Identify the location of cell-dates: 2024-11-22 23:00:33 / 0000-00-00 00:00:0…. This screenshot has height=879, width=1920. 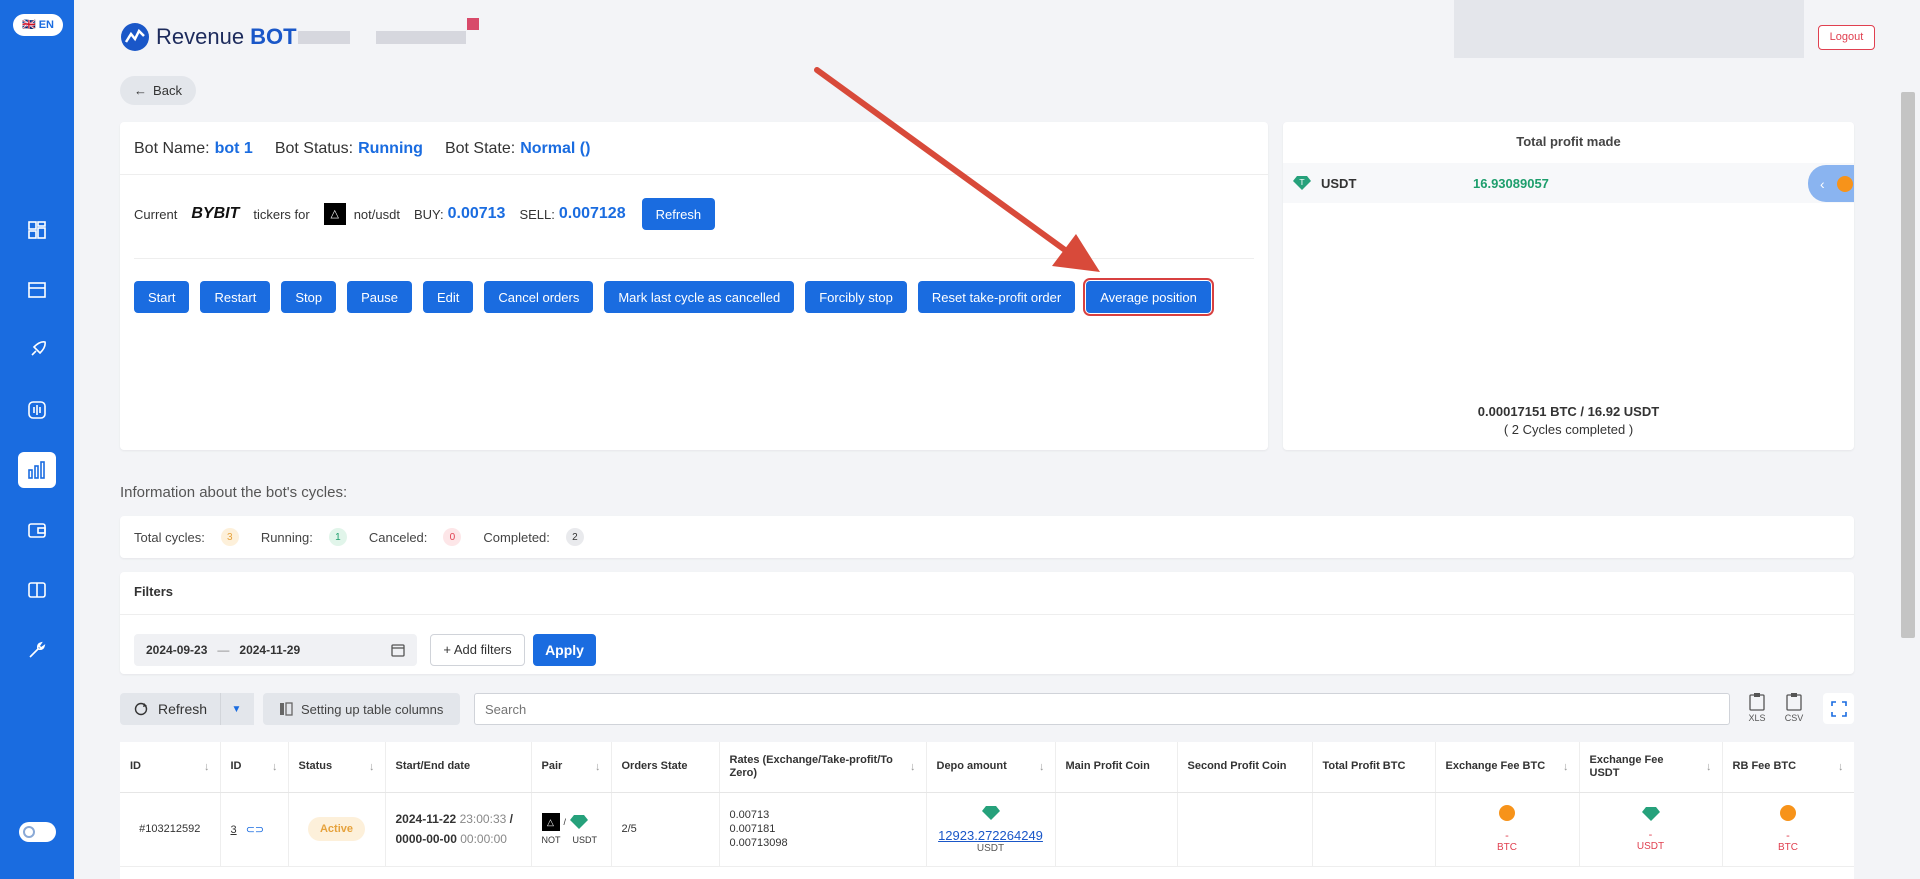
(458, 829).